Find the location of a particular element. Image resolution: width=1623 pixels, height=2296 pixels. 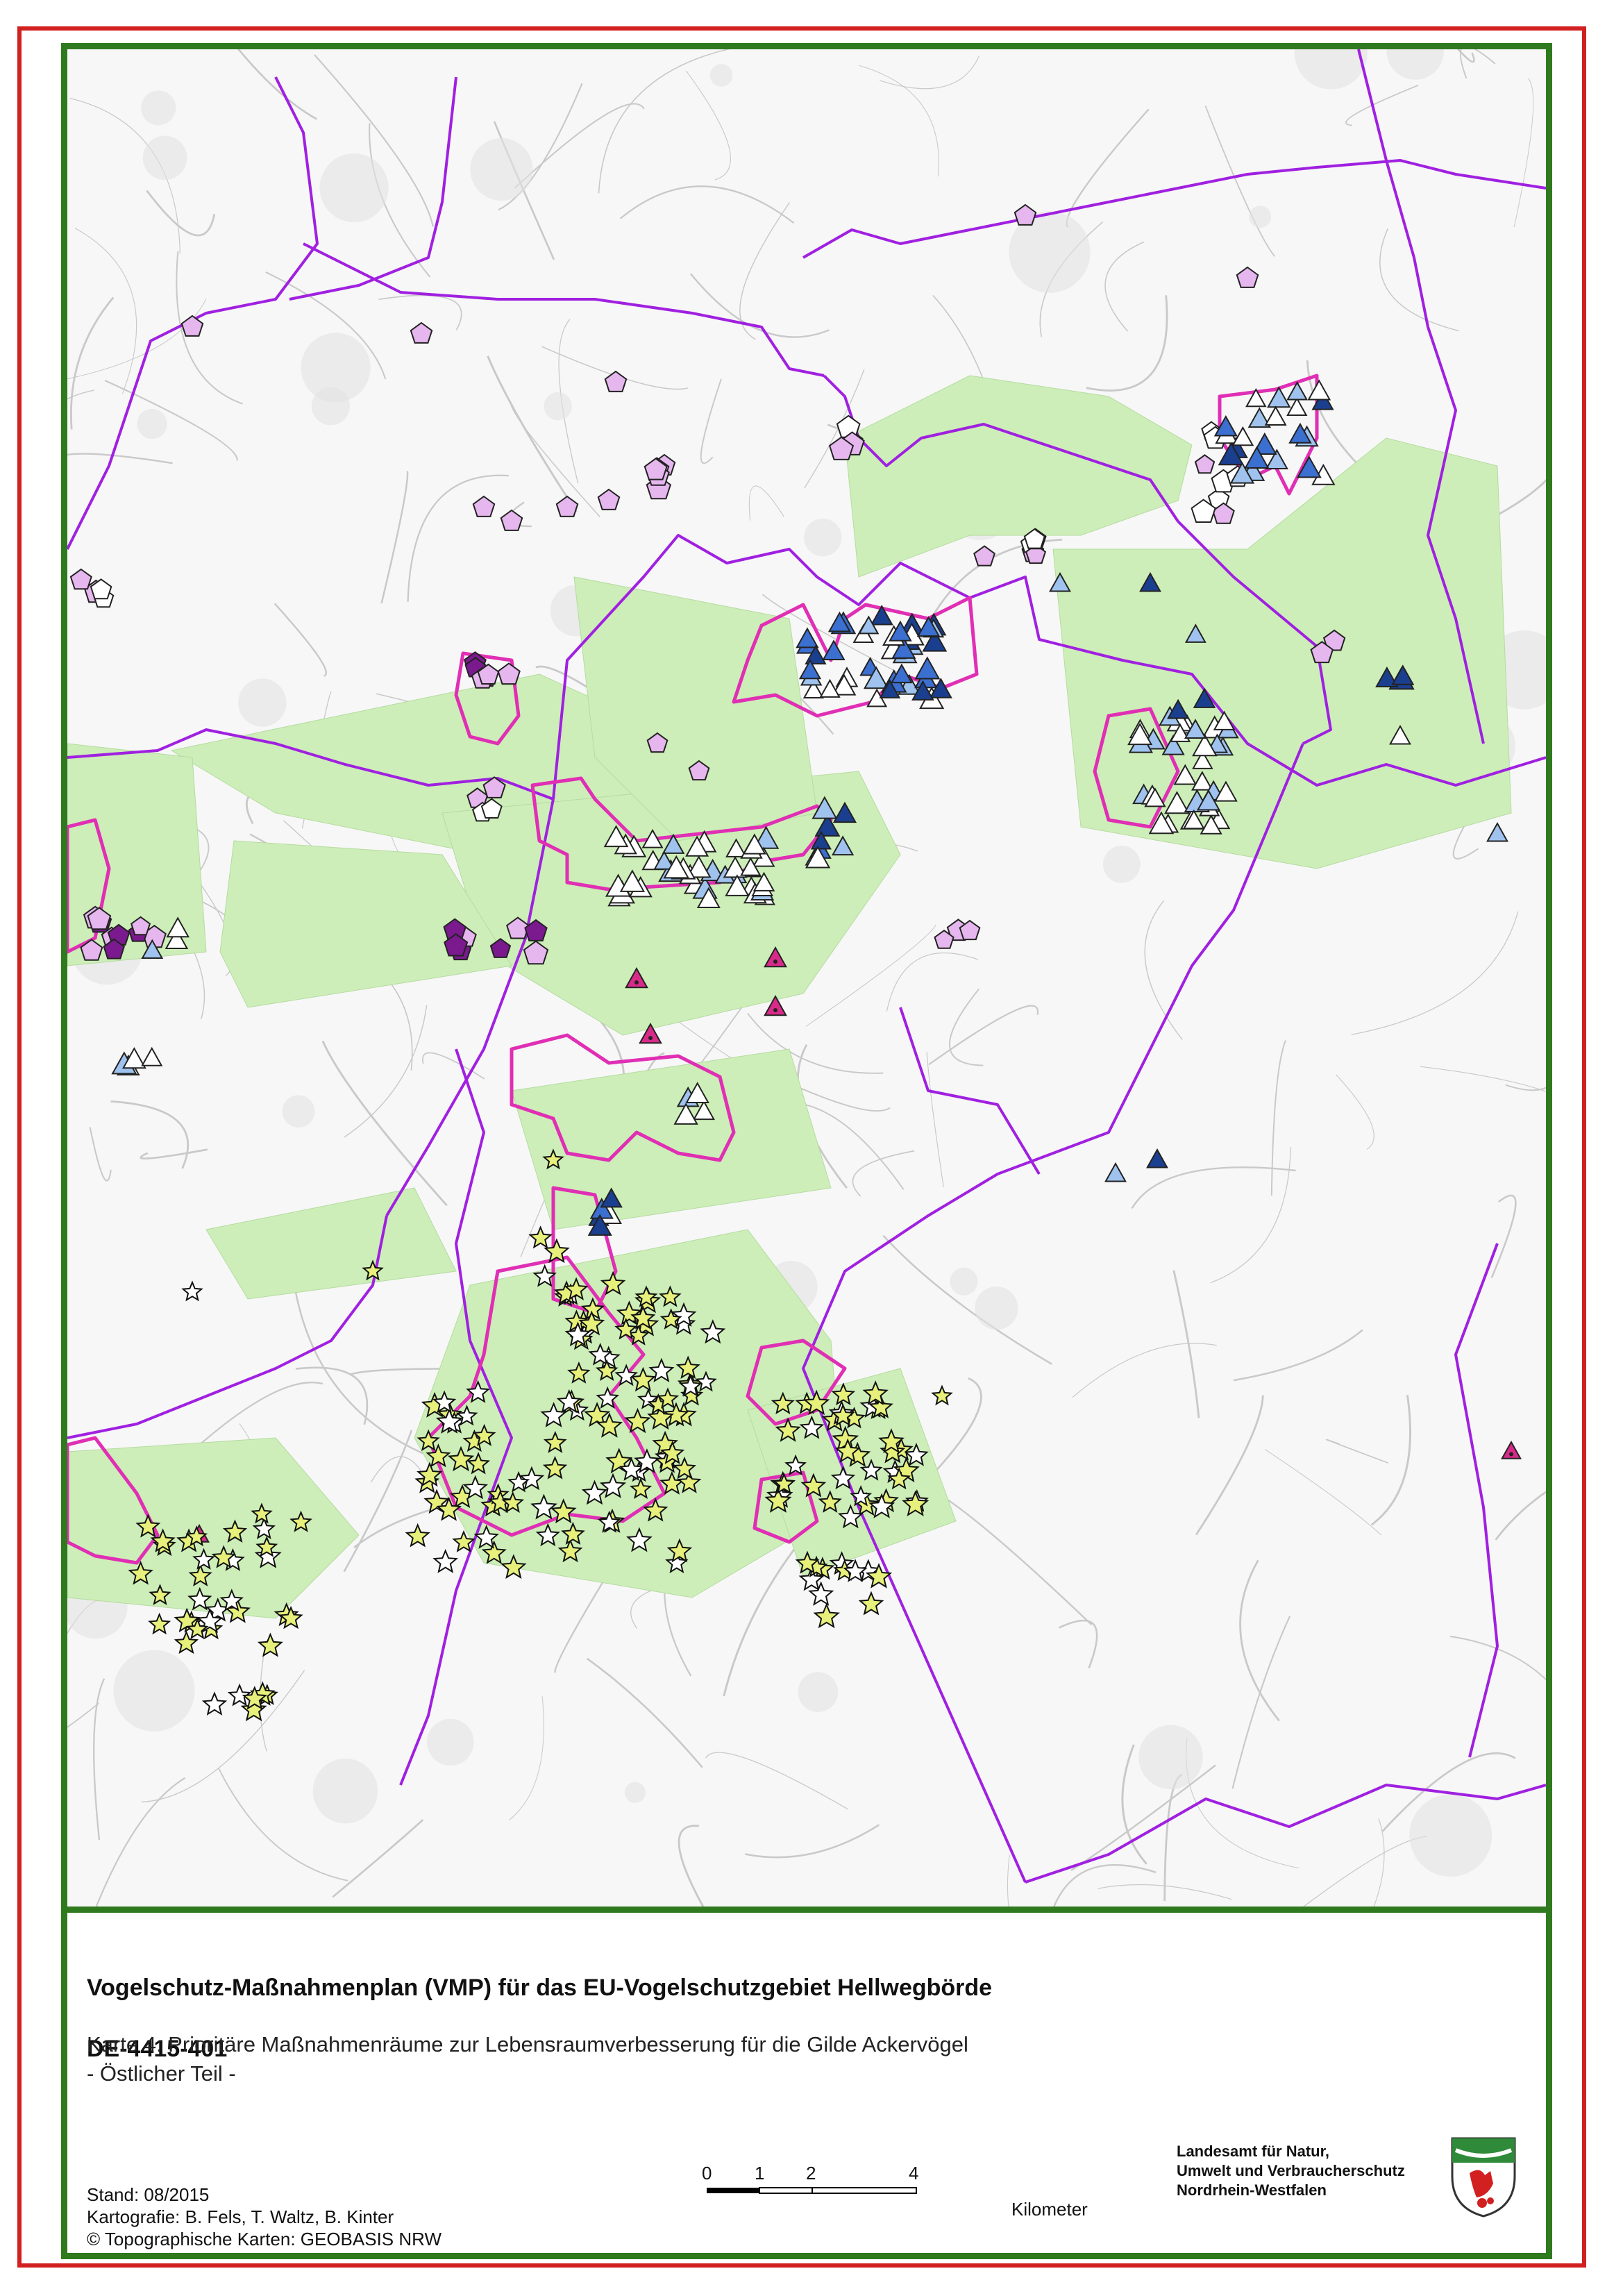

scale-tick-4: 4 is located at coordinates (914, 2173).